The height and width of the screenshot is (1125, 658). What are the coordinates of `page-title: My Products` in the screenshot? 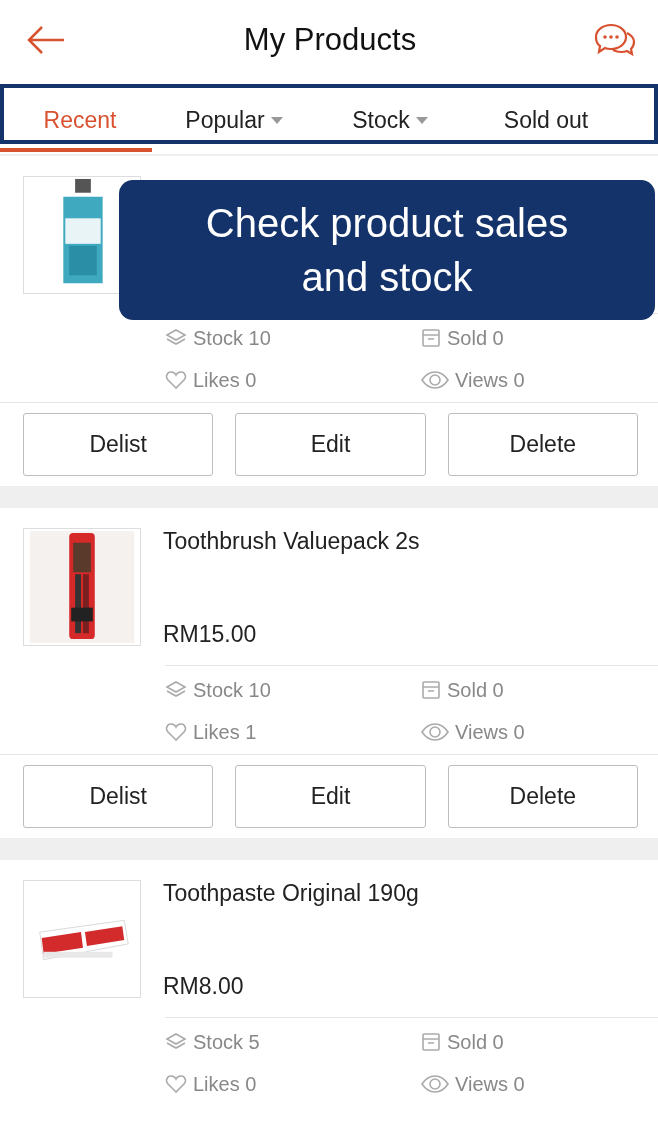 It's located at (330, 40).